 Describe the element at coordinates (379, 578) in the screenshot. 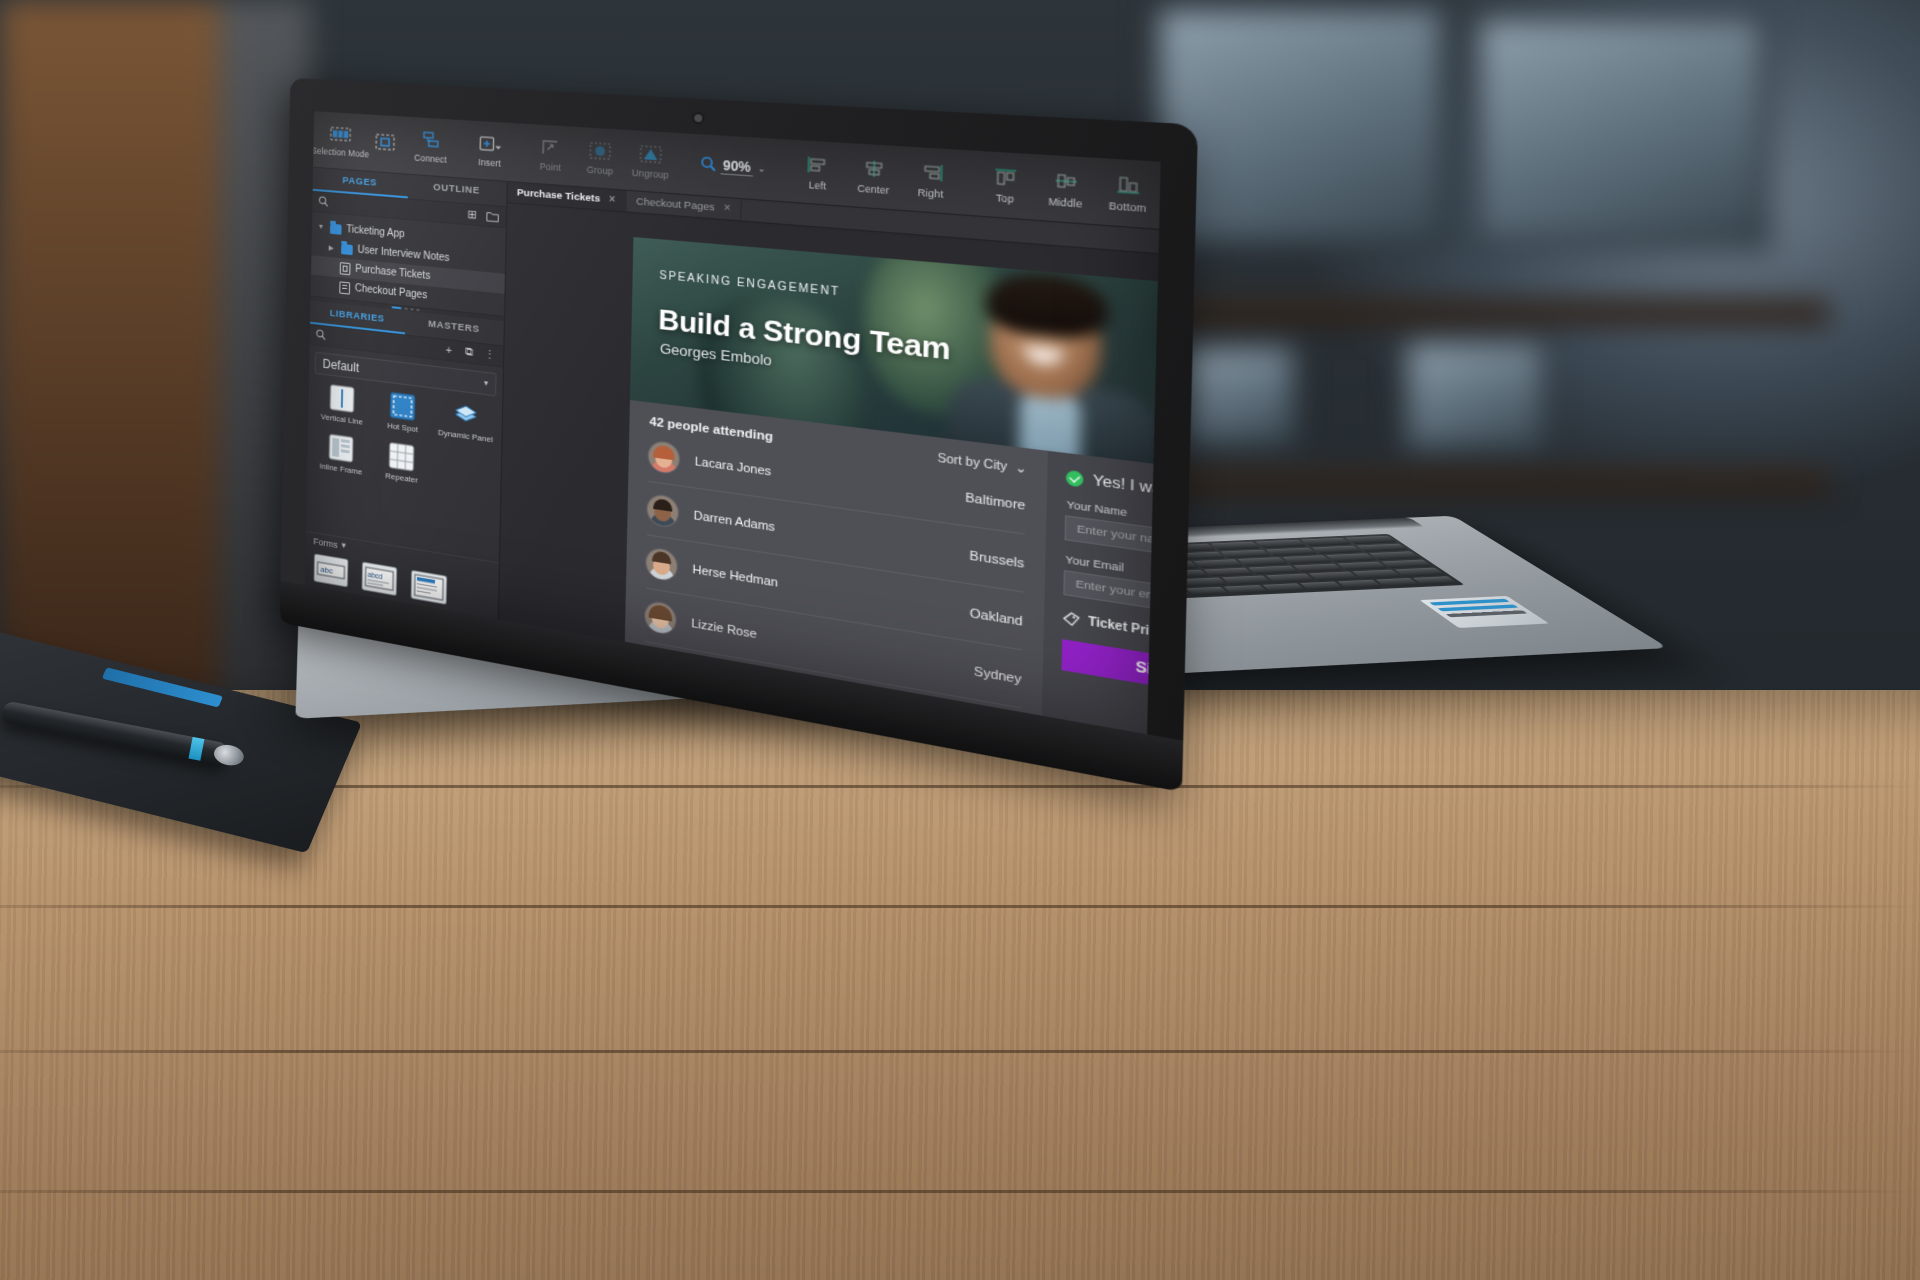

I see `text-area-icon: abcd` at that location.